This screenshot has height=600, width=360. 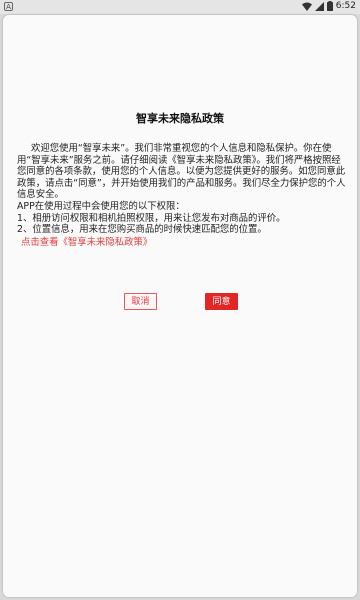 I want to click on notification-icon: A, so click(x=8, y=6).